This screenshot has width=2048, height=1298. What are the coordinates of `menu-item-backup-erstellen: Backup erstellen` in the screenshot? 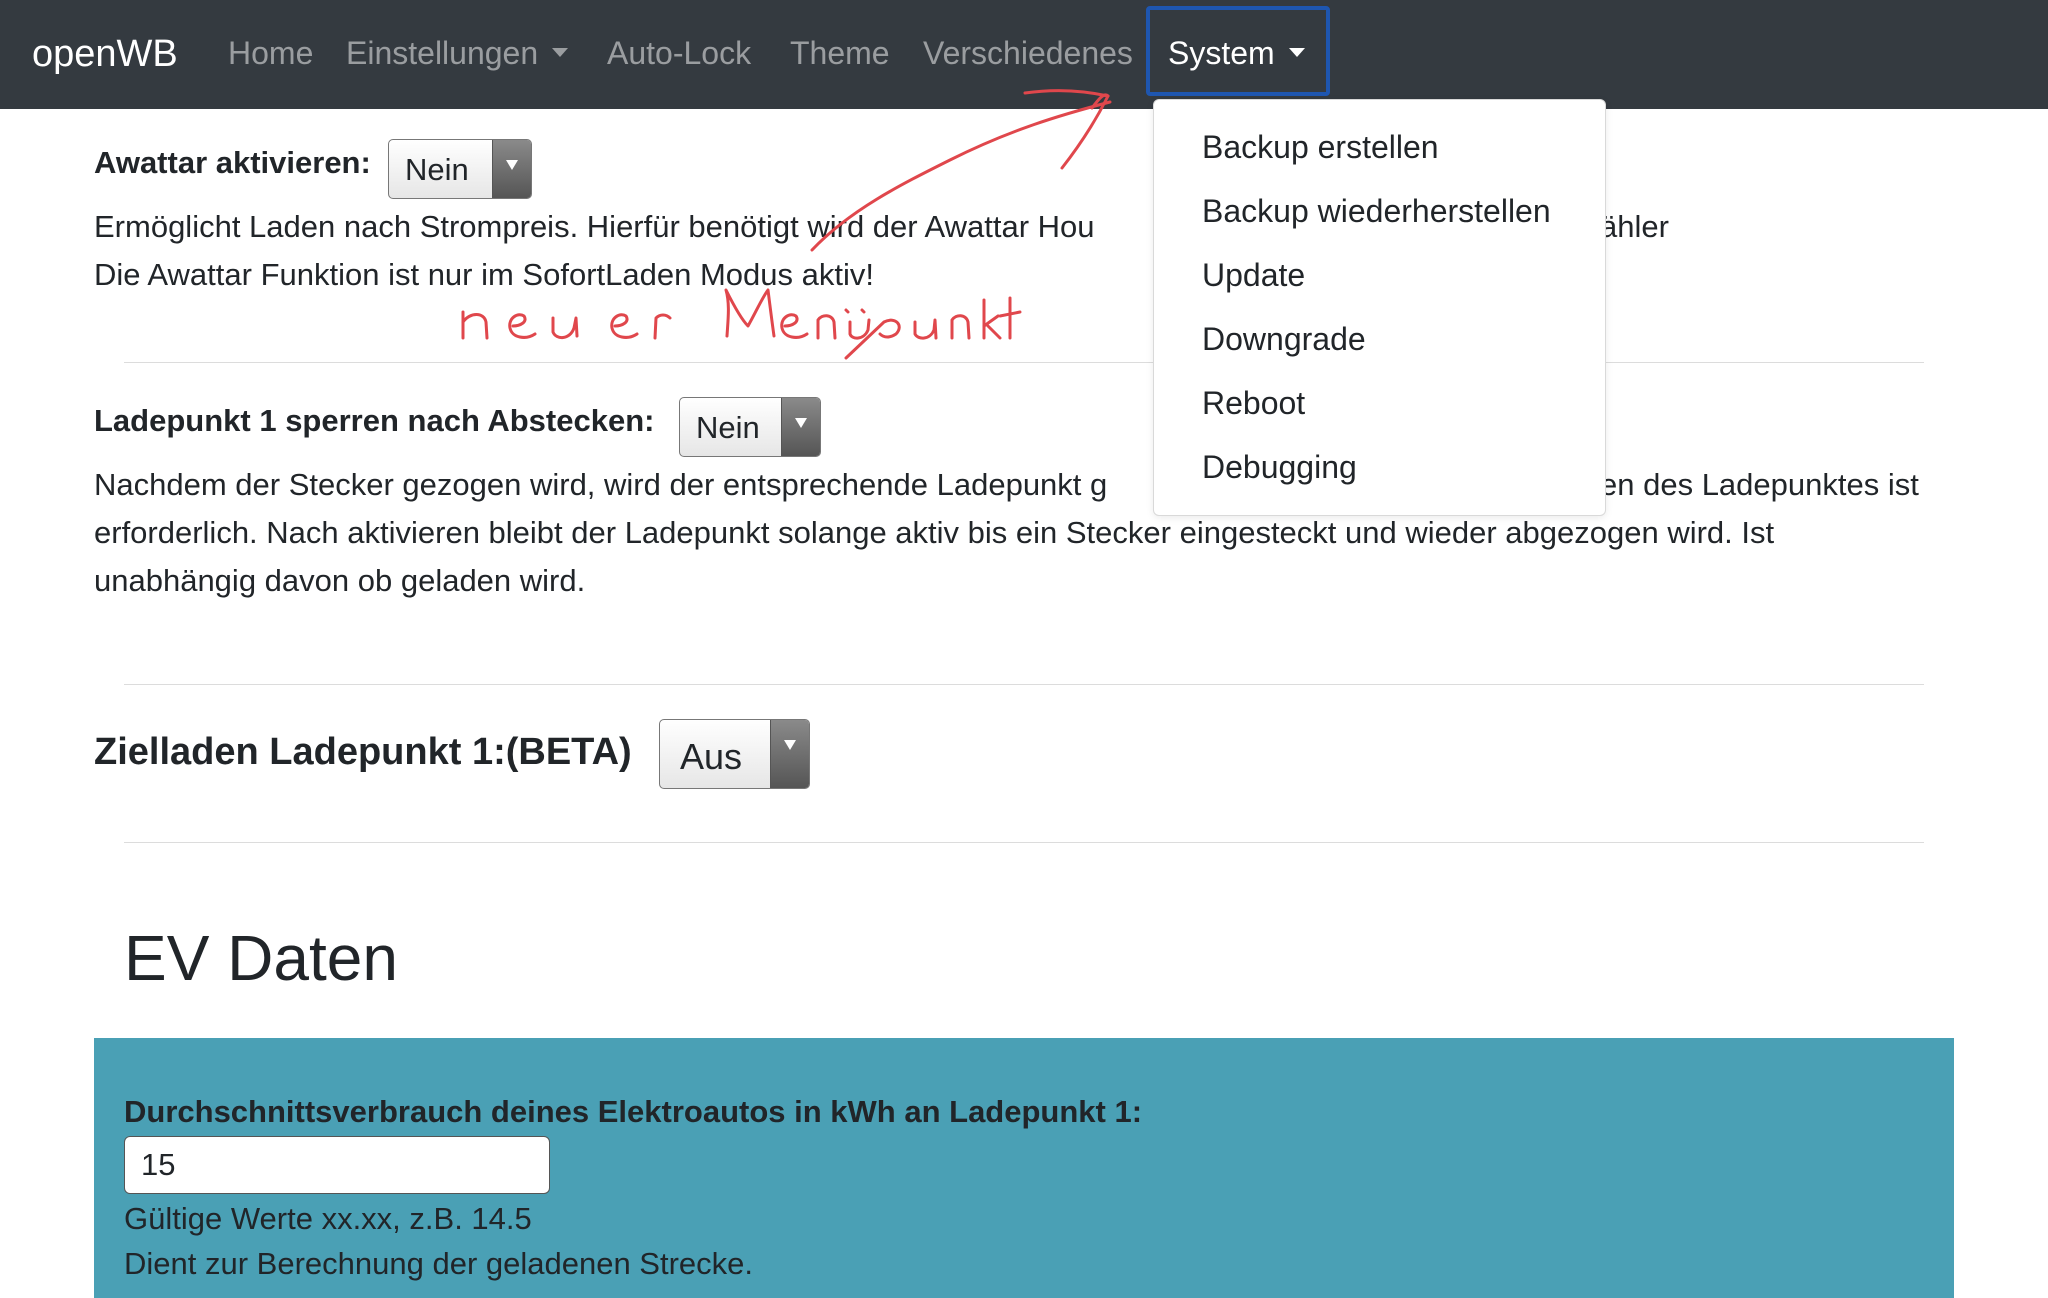 It's located at (1320, 147).